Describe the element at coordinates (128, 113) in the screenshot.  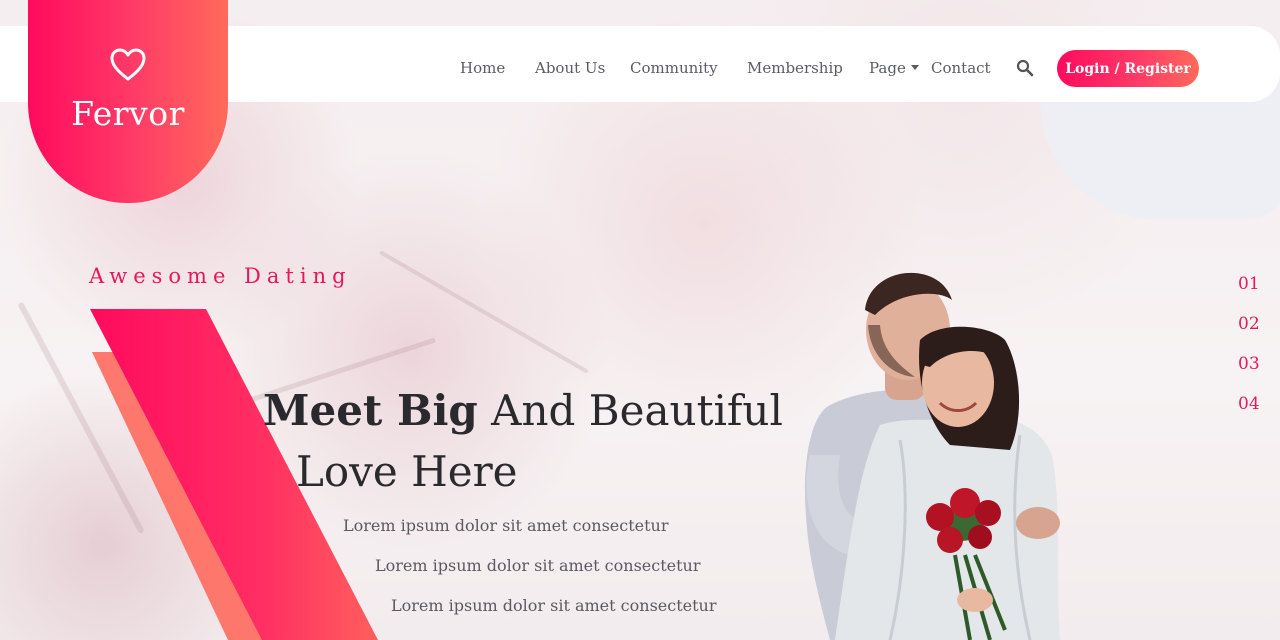
I see `brand-name: Fervor` at that location.